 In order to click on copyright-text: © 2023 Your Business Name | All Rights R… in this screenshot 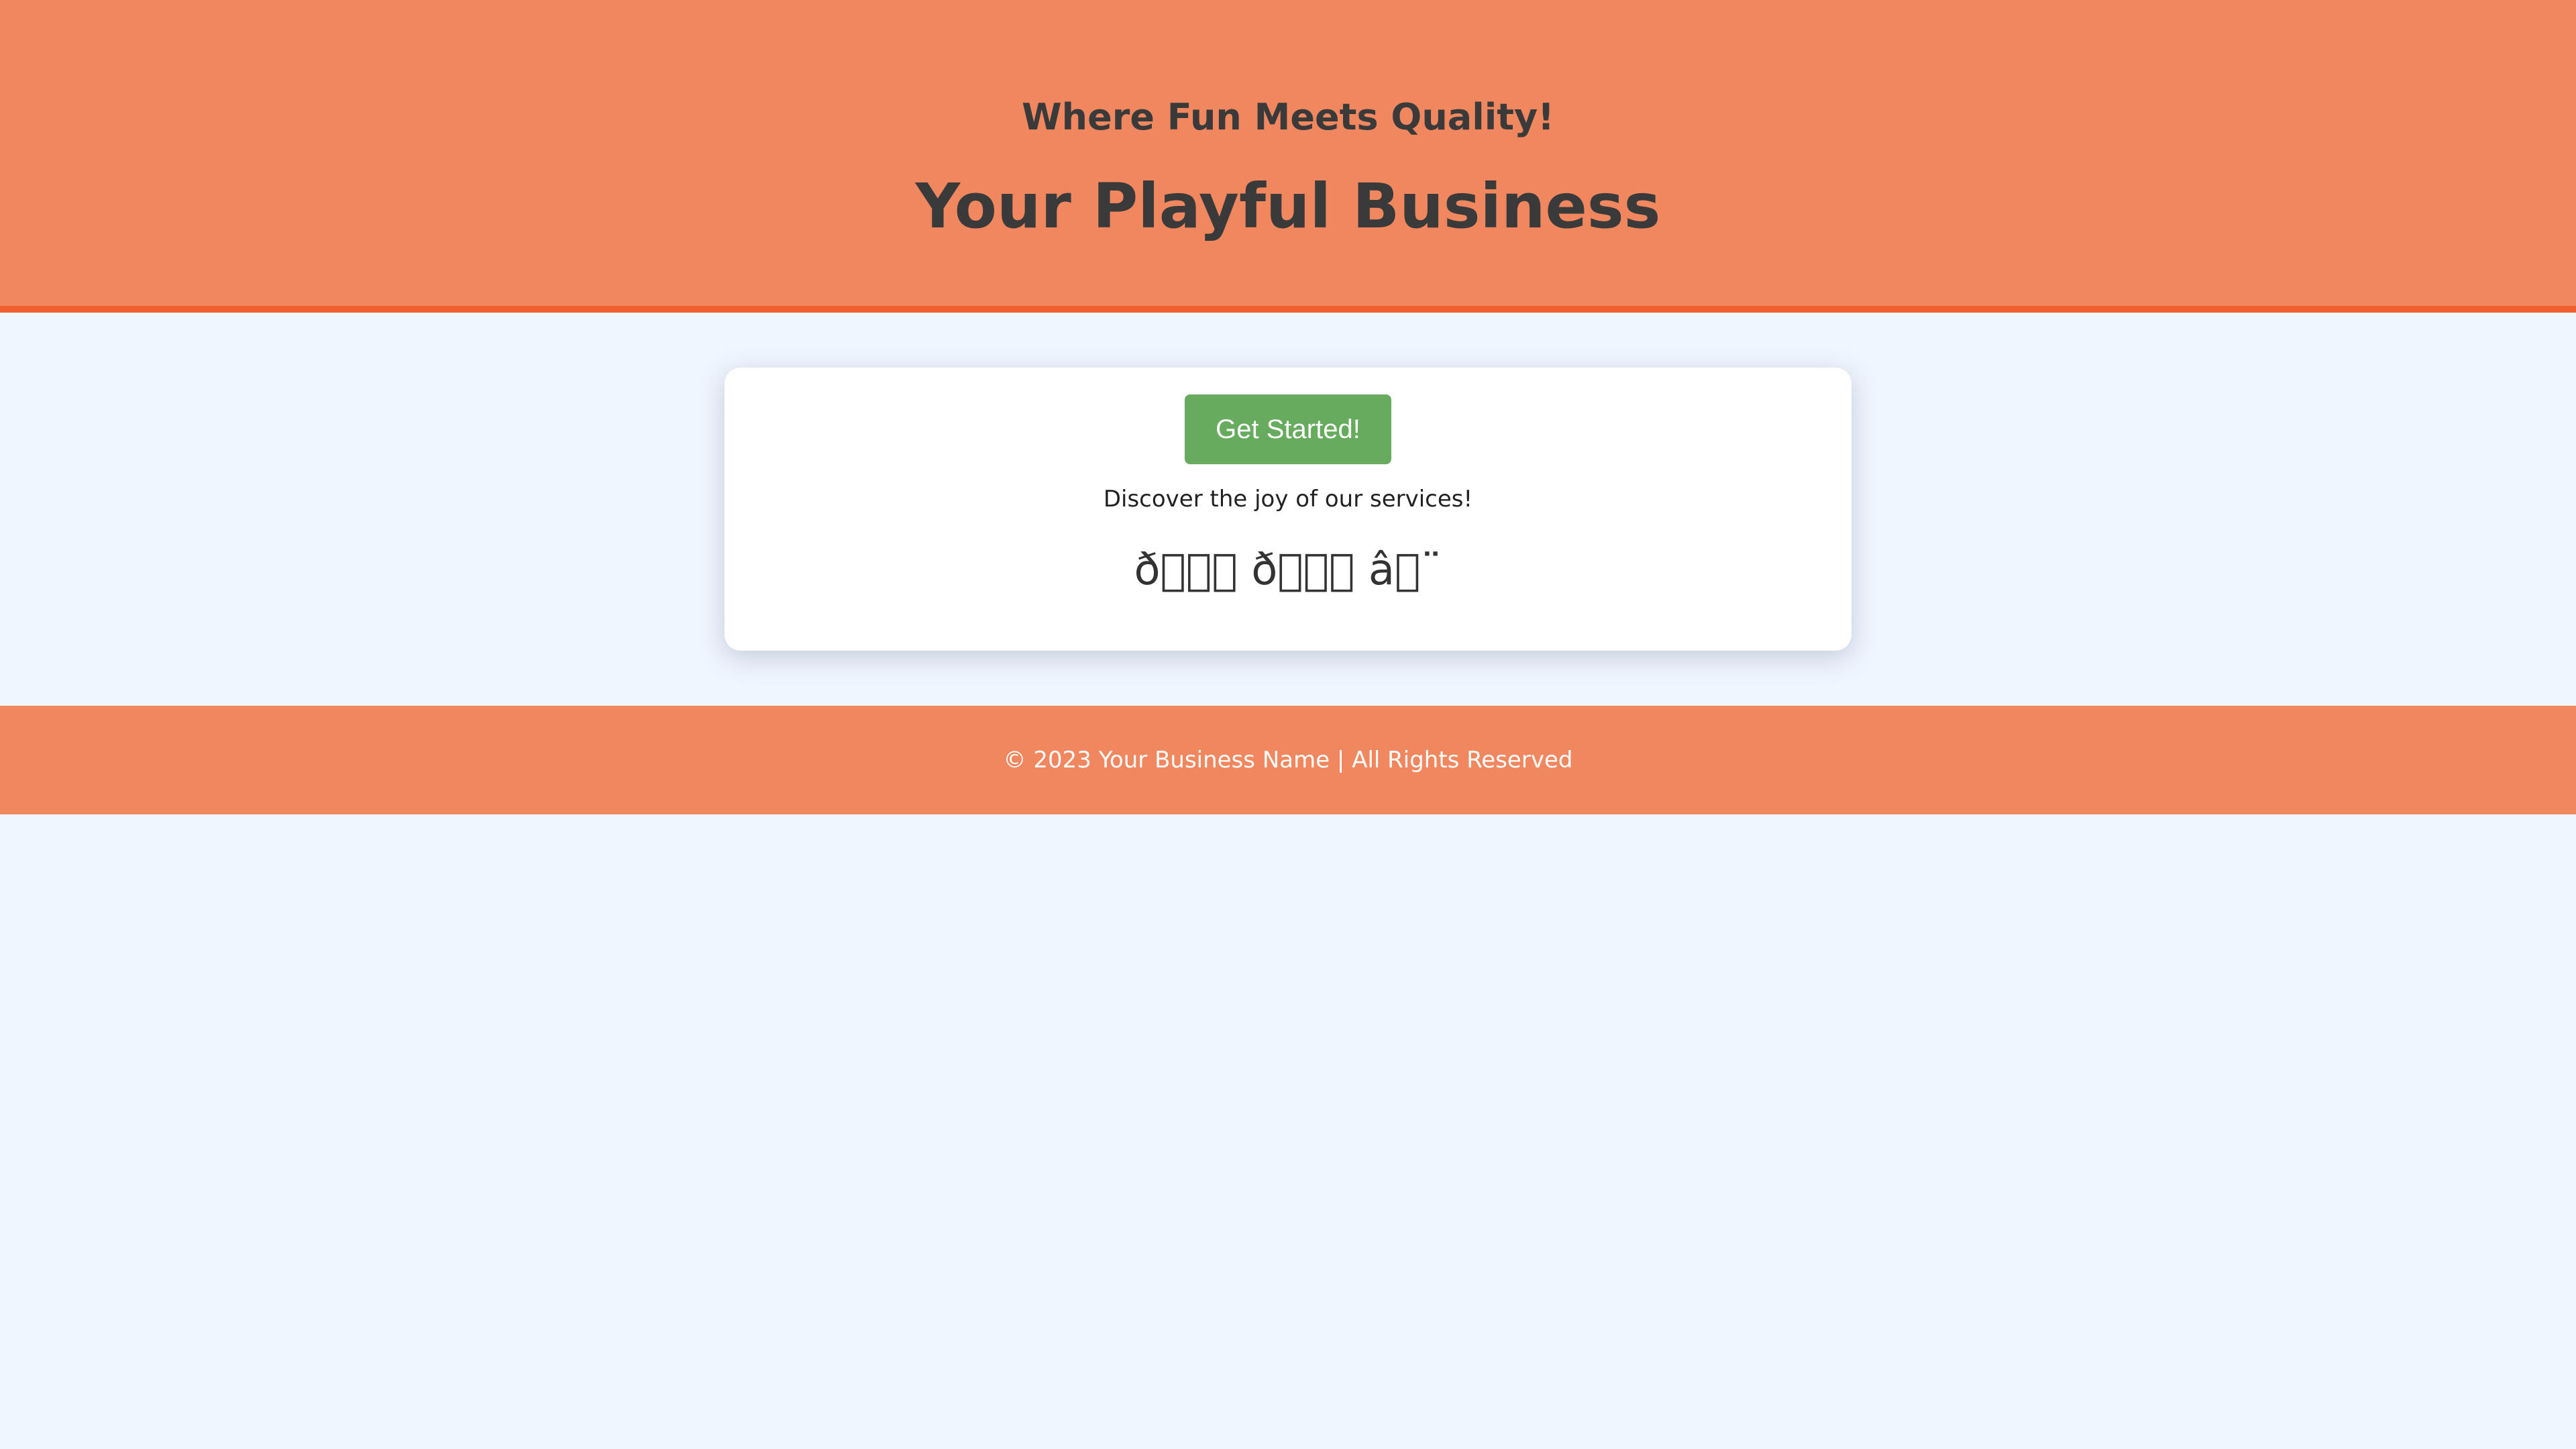, I will do `click(1288, 760)`.